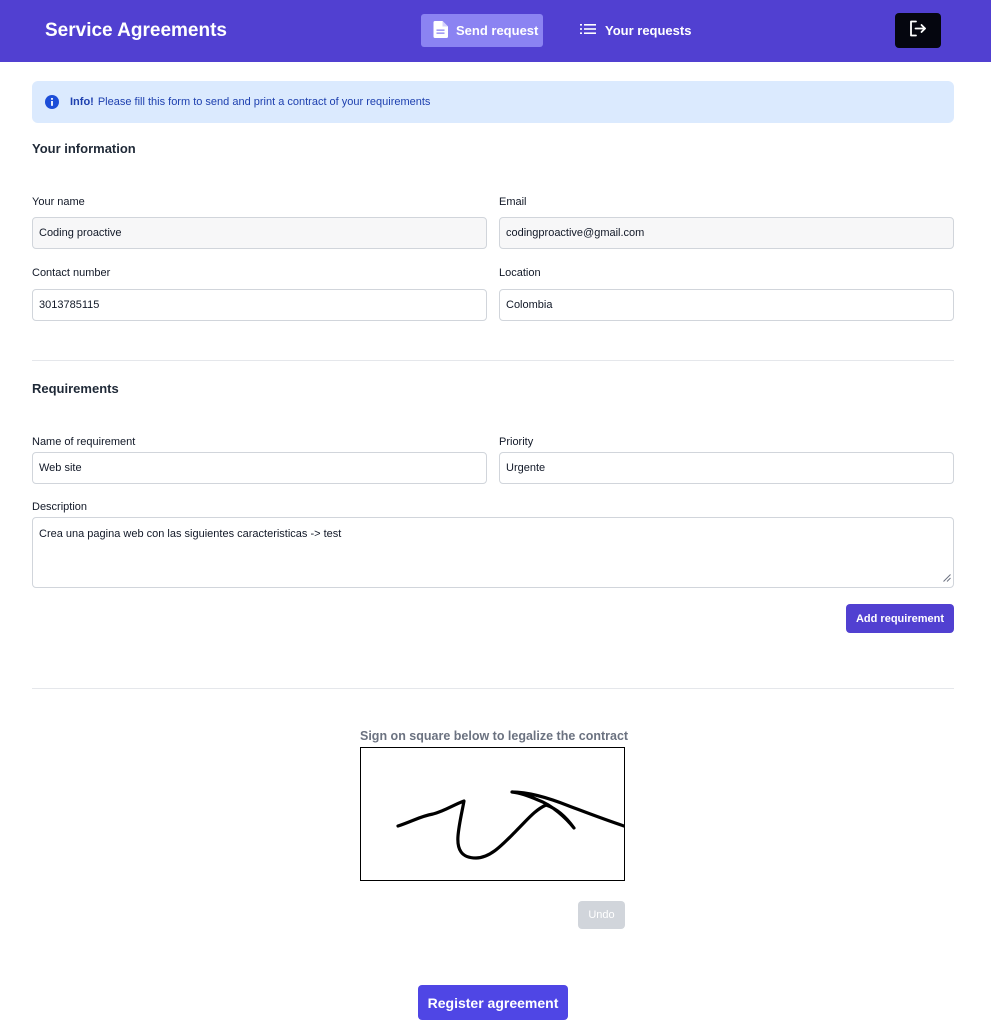 The width and height of the screenshot is (991, 1036). I want to click on logout-icon, so click(918, 31).